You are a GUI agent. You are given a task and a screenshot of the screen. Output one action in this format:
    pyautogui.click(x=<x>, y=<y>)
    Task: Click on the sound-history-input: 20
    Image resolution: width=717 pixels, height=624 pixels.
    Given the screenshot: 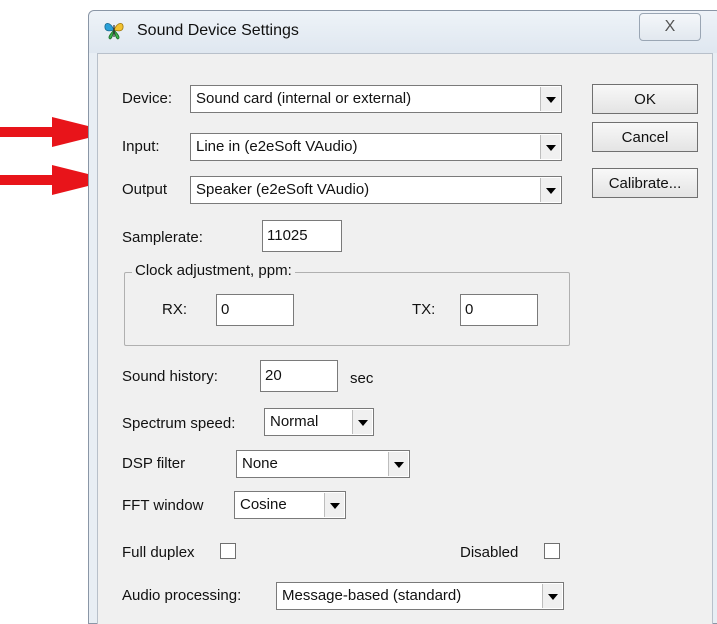 What is the action you would take?
    pyautogui.click(x=299, y=376)
    